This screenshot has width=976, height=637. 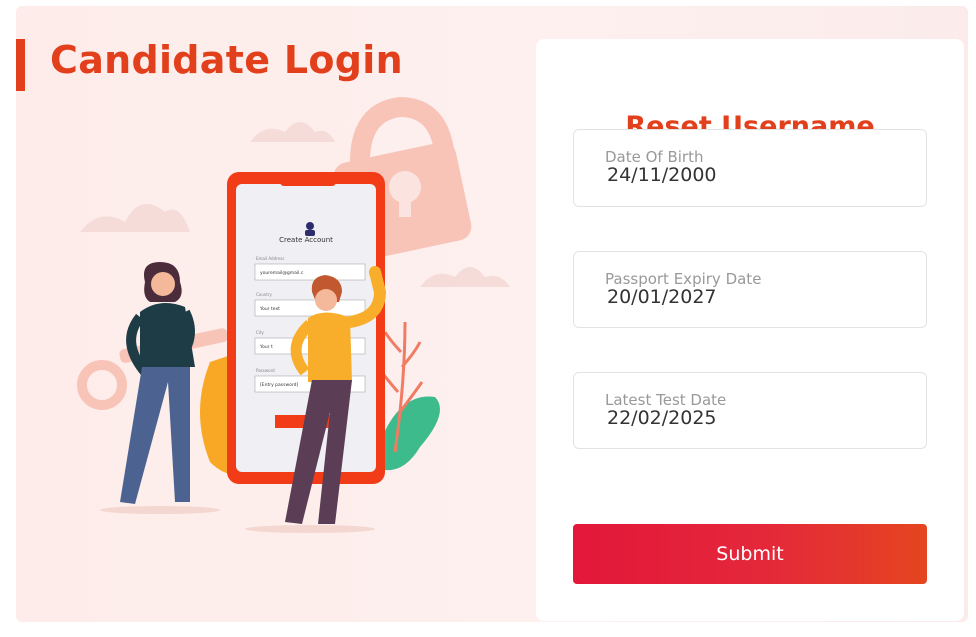 What do you see at coordinates (270, 258) in the screenshot?
I see `phone-form-label: Email Address` at bounding box center [270, 258].